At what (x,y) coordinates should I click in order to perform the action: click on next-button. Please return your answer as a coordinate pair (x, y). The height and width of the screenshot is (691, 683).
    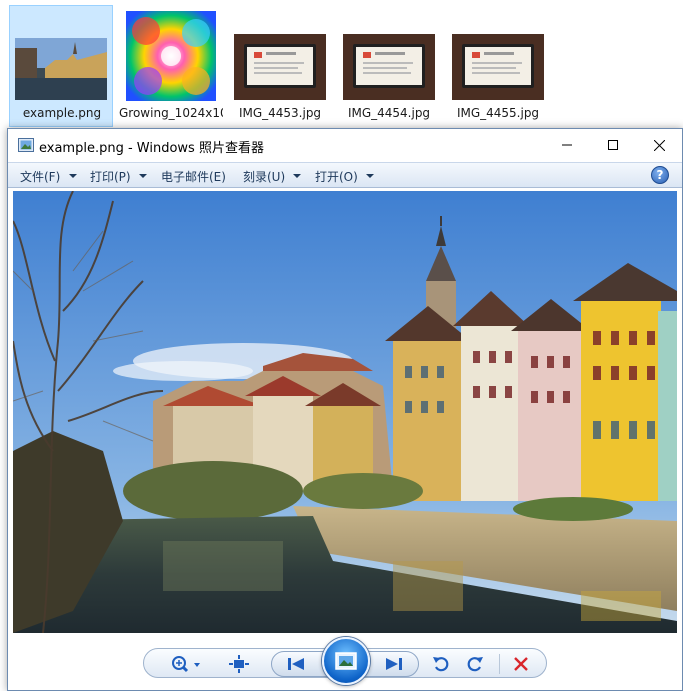
    Looking at the image, I should click on (394, 664).